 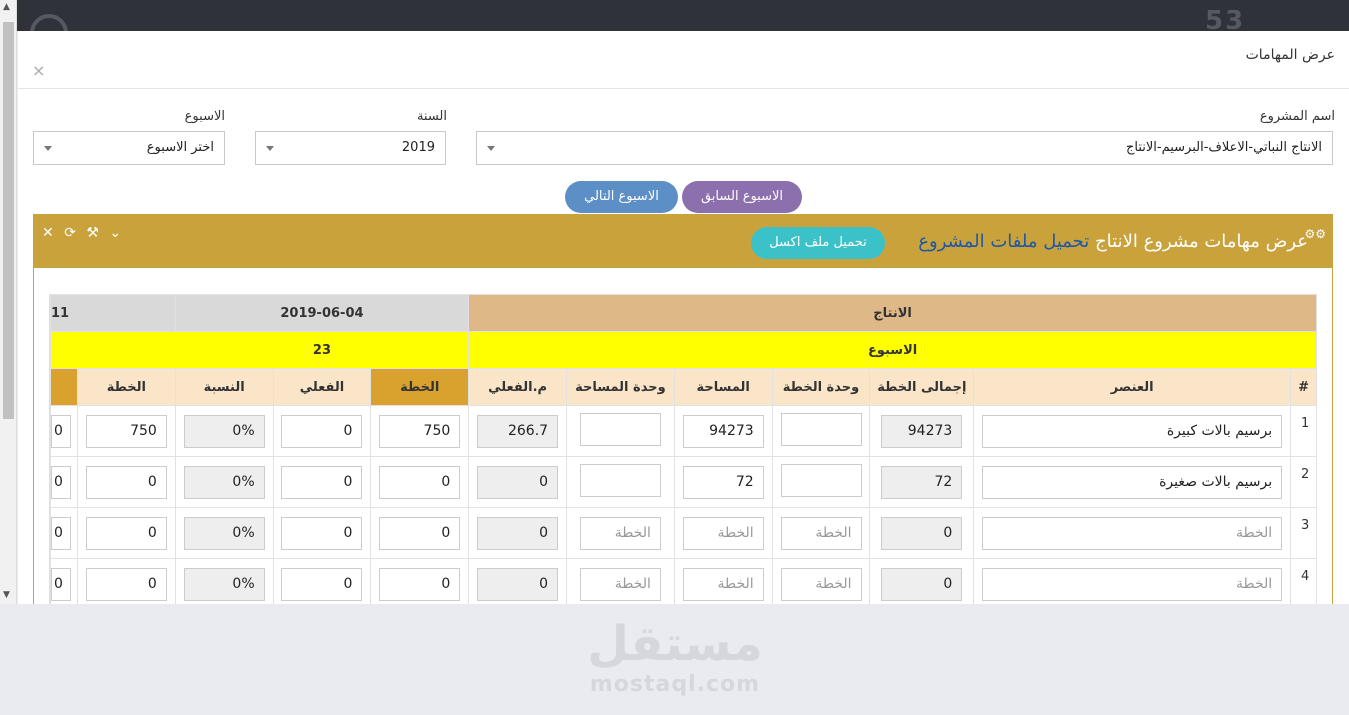 I want to click on col-actual-area: م.الفعلي, so click(x=517, y=387).